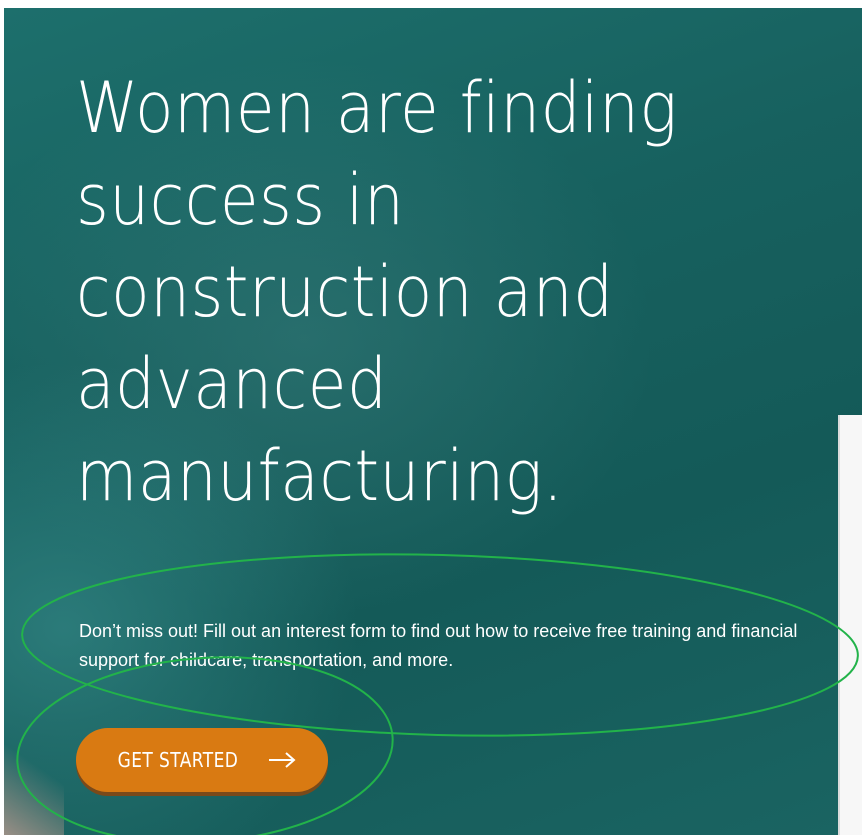 This screenshot has width=862, height=835. I want to click on get-started-button: GET STARTED, so click(202, 760).